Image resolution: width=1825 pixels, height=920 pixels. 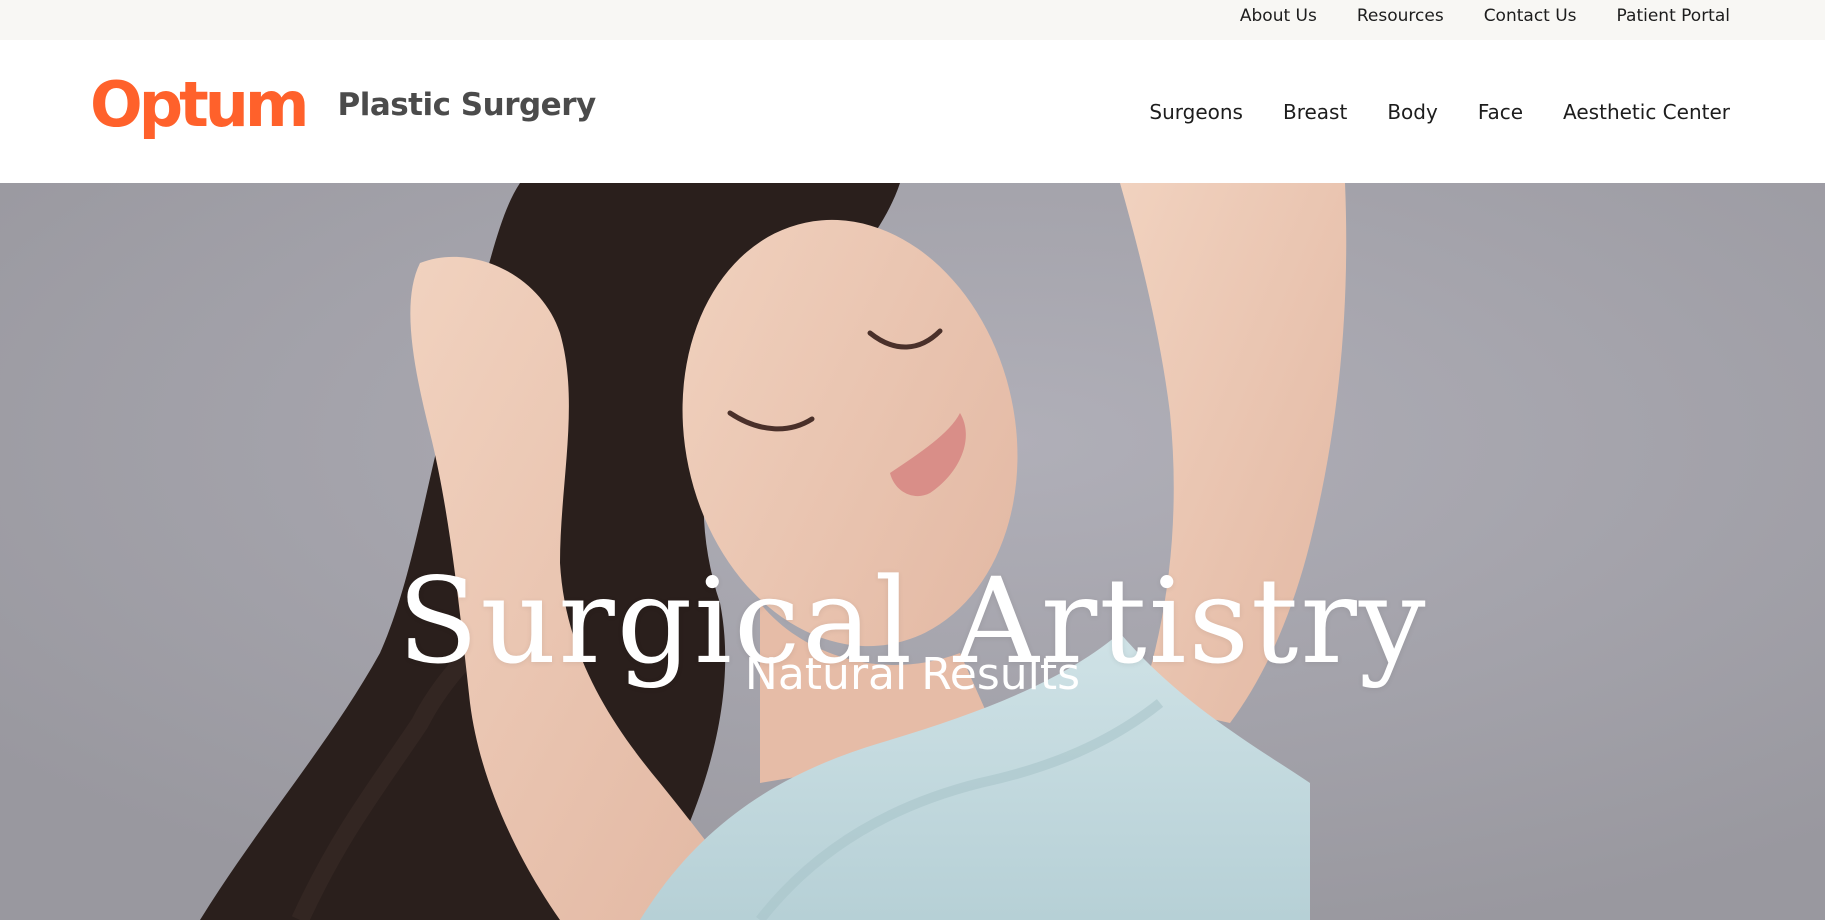 I want to click on brand-home-link: Optum Plastic Surgery, so click(x=343, y=105).